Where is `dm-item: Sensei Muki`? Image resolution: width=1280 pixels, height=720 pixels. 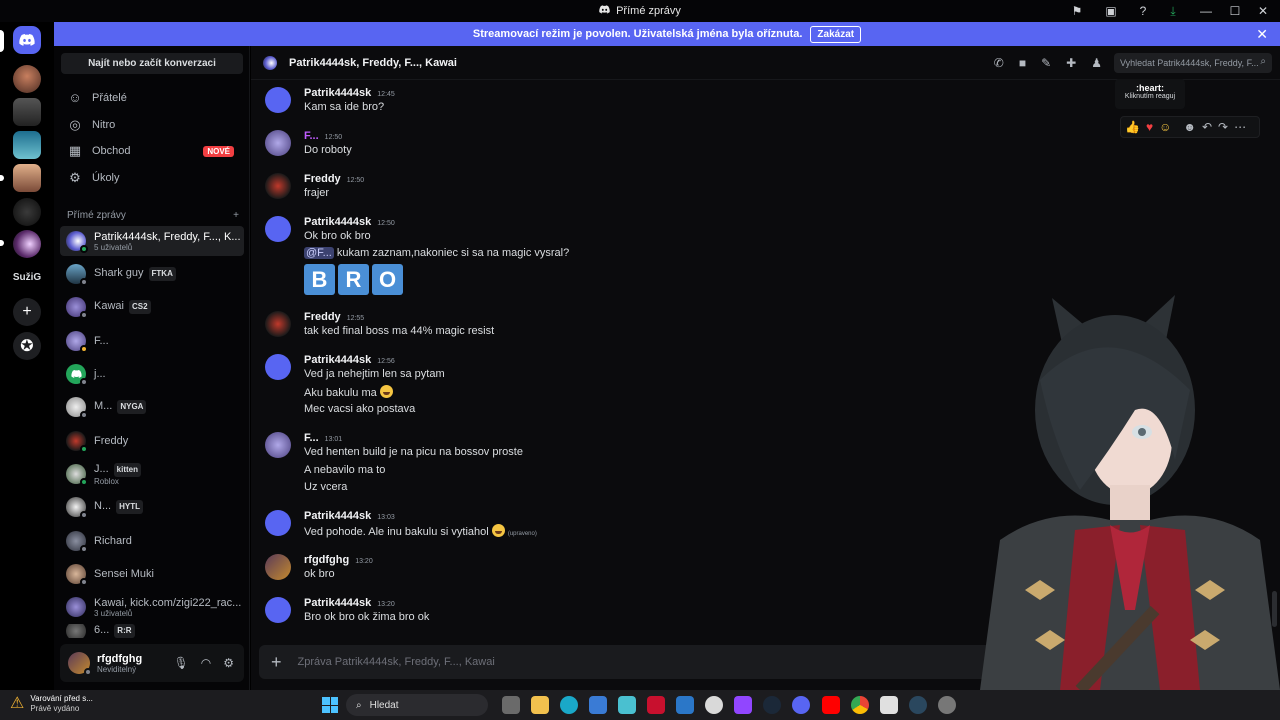 dm-item: Sensei Muki is located at coordinates (152, 574).